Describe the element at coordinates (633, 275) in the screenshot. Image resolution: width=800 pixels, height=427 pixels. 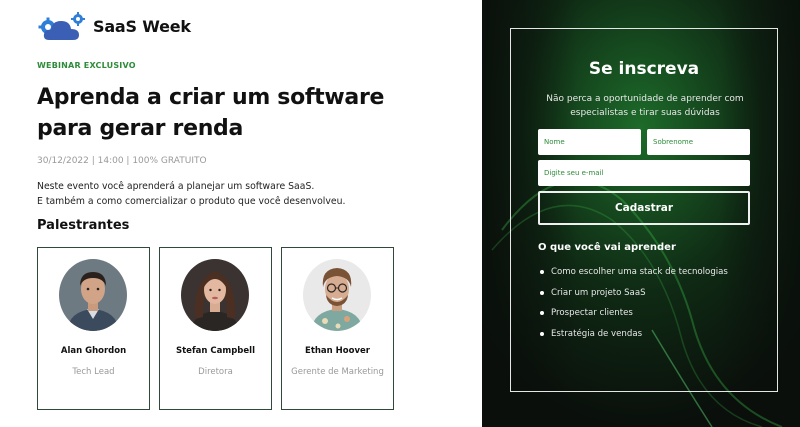
I see `list-item: Como escolher uma stack de tecnologias` at that location.